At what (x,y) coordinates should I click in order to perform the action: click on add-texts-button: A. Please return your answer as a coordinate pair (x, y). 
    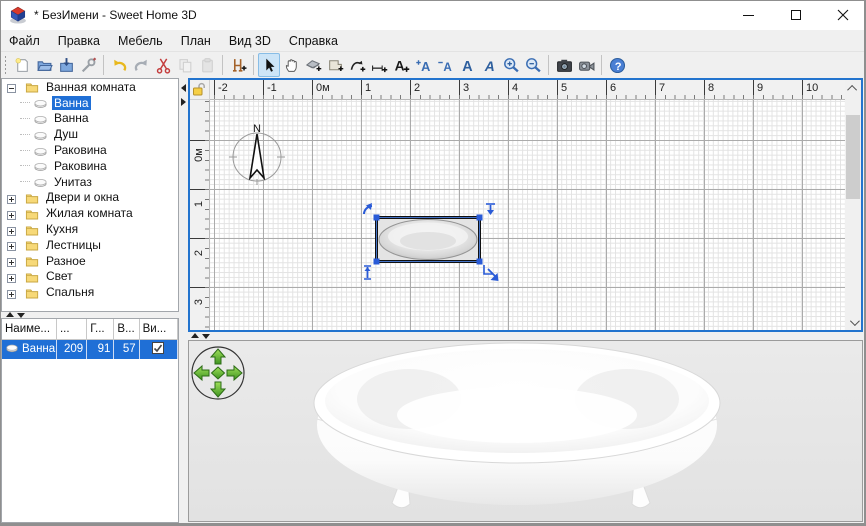
    Looking at the image, I should click on (401, 65).